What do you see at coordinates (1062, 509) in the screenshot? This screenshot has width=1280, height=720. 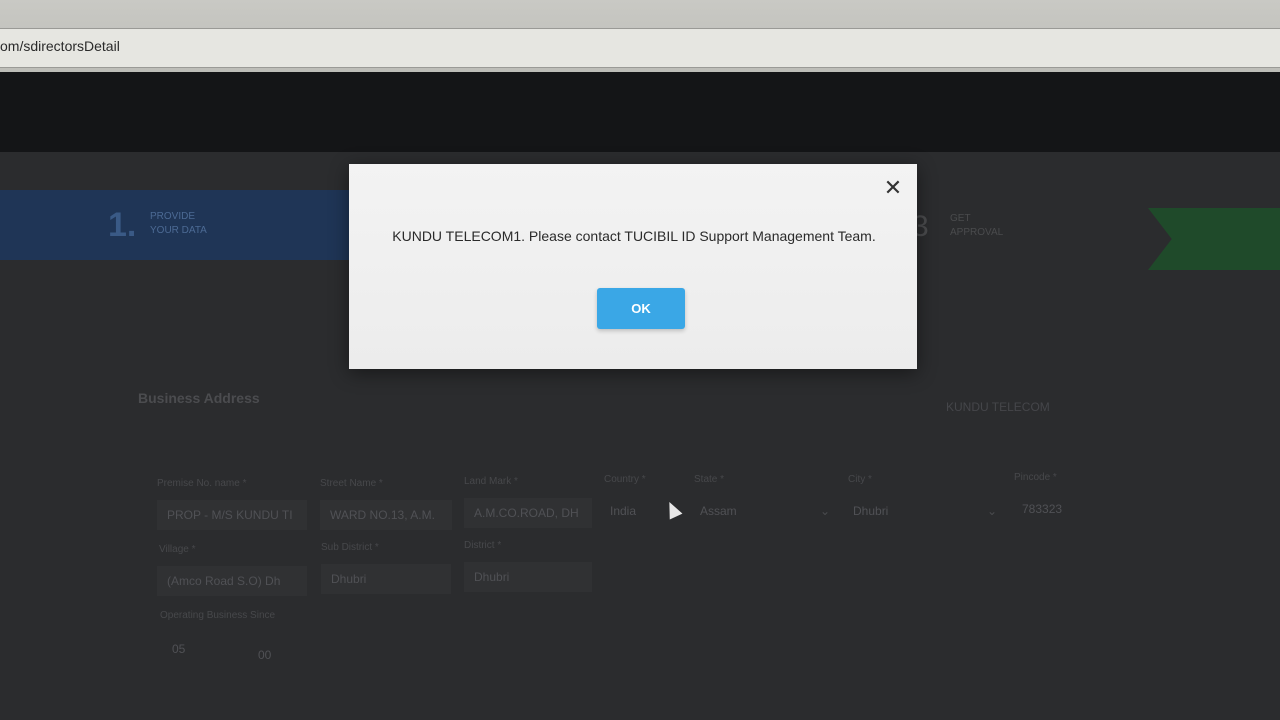 I see `pincode-input: 783323` at bounding box center [1062, 509].